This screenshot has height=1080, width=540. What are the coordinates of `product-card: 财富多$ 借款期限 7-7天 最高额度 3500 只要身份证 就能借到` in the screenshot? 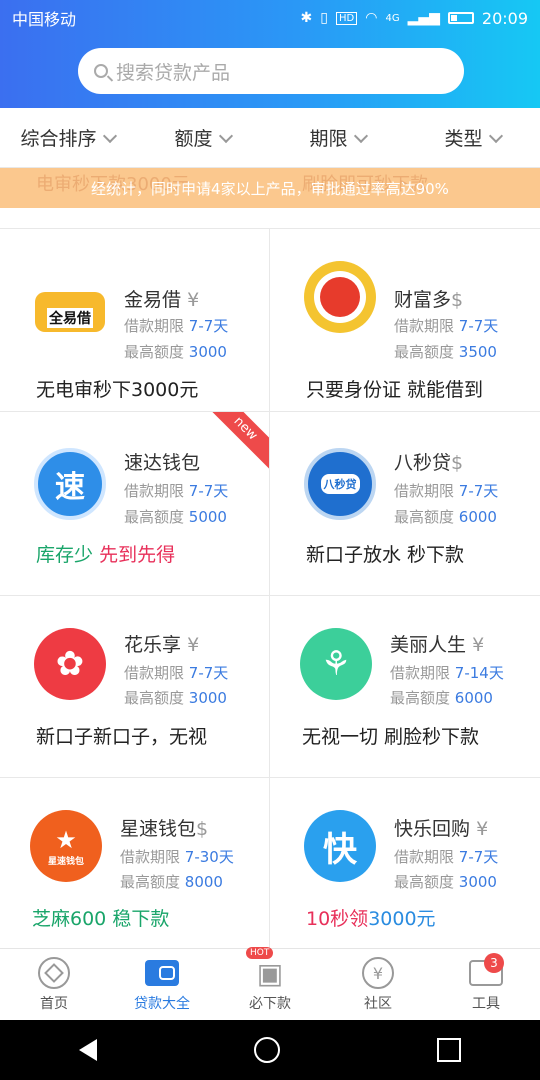 It's located at (405, 320).